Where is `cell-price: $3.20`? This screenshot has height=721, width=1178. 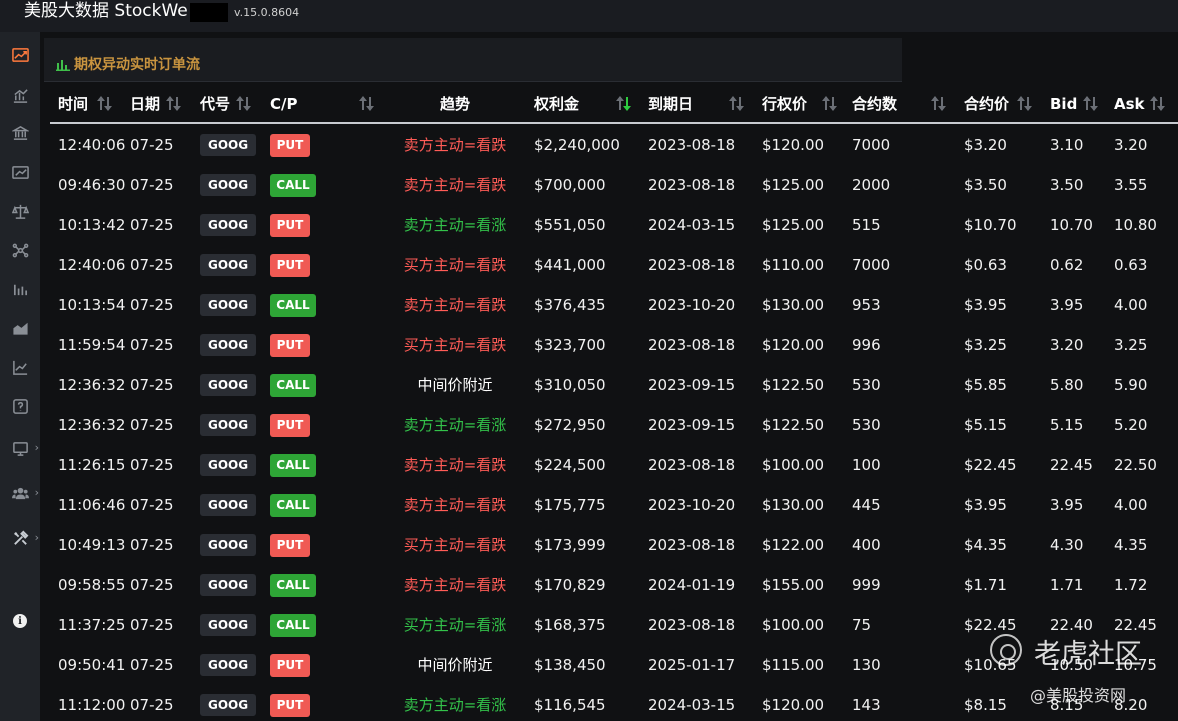 cell-price: $3.20 is located at coordinates (985, 145).